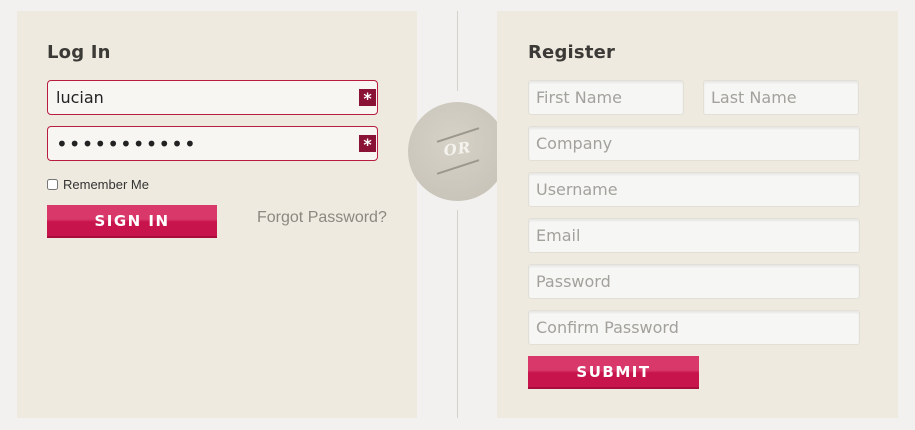 This screenshot has height=430, width=915. What do you see at coordinates (198, 143) in the screenshot?
I see `password-input` at bounding box center [198, 143].